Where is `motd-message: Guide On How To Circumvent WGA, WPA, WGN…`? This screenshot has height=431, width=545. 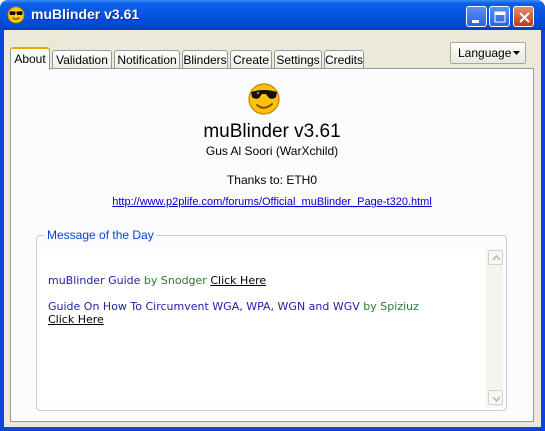 motd-message: Guide On How To Circumvent WGA, WPA, WGN… is located at coordinates (258, 313).